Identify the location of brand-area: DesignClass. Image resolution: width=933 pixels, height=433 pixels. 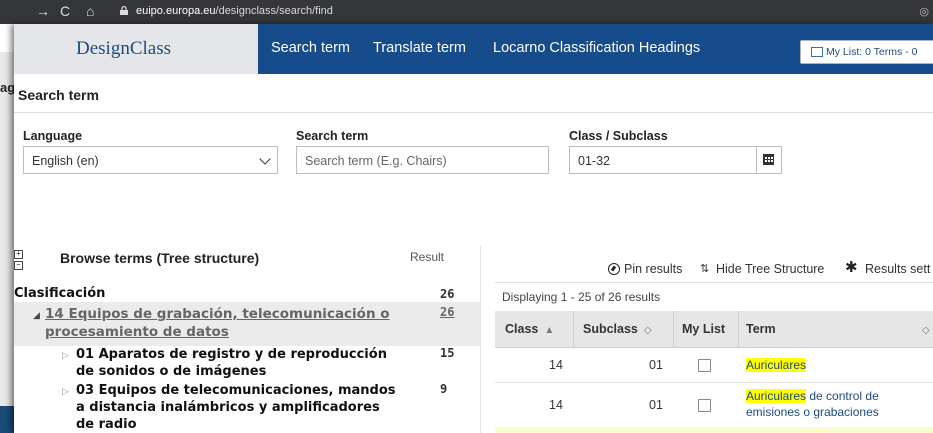
(136, 49).